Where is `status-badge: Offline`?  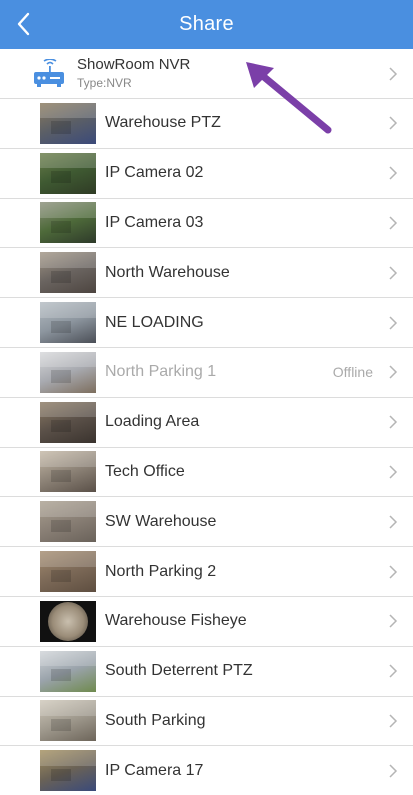
status-badge: Offline is located at coordinates (352, 372).